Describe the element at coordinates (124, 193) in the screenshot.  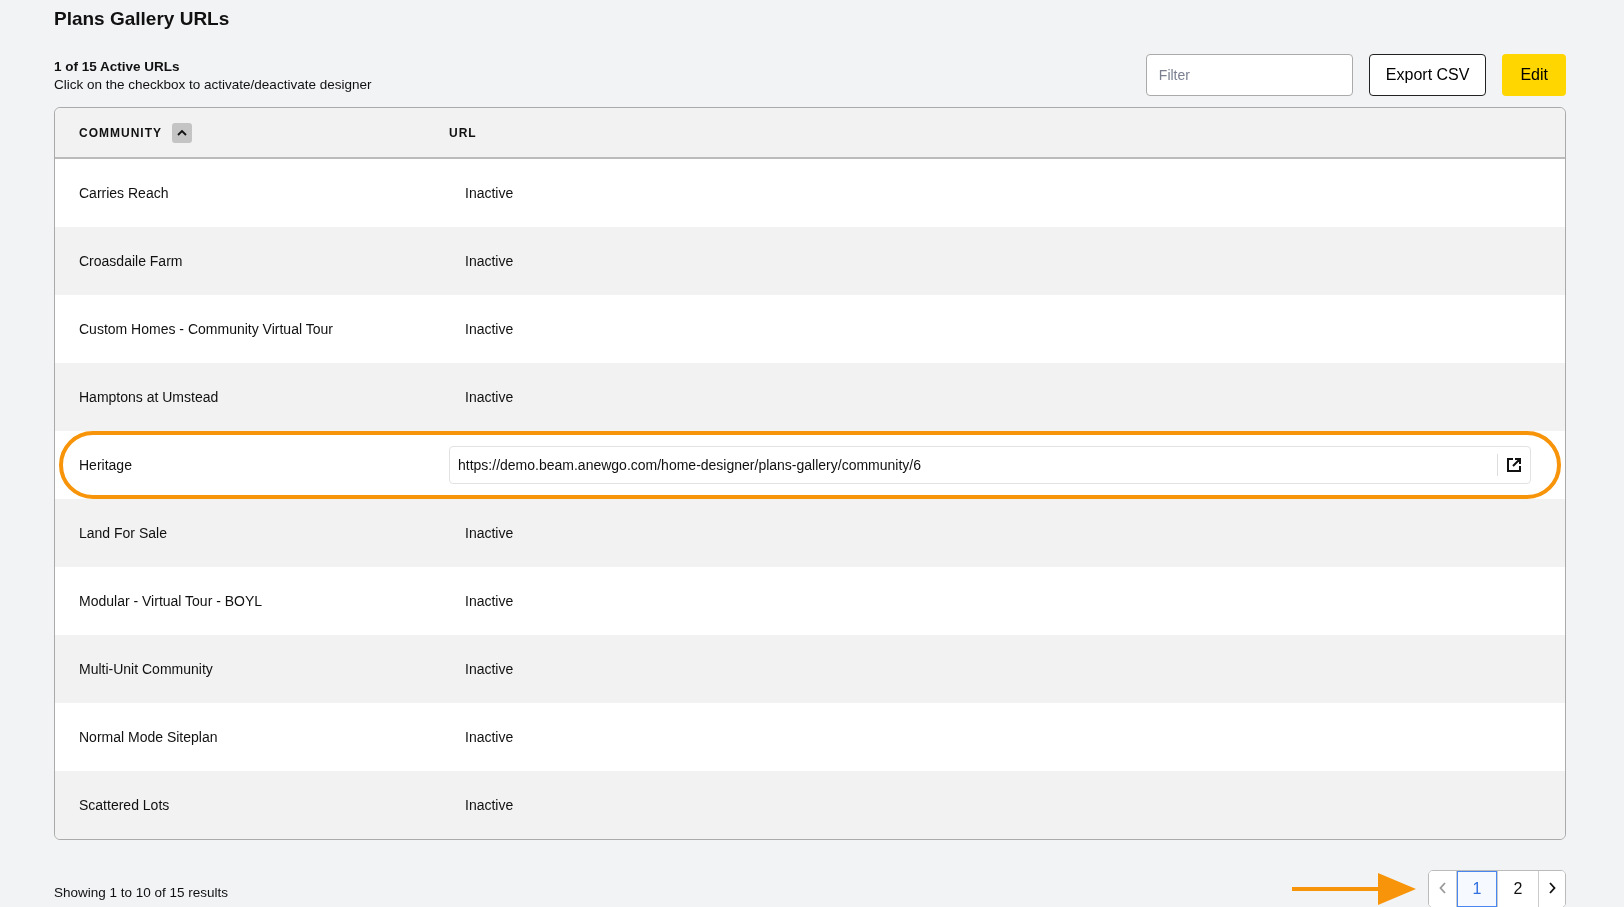
I see `table-cell: Carries Reach` at that location.